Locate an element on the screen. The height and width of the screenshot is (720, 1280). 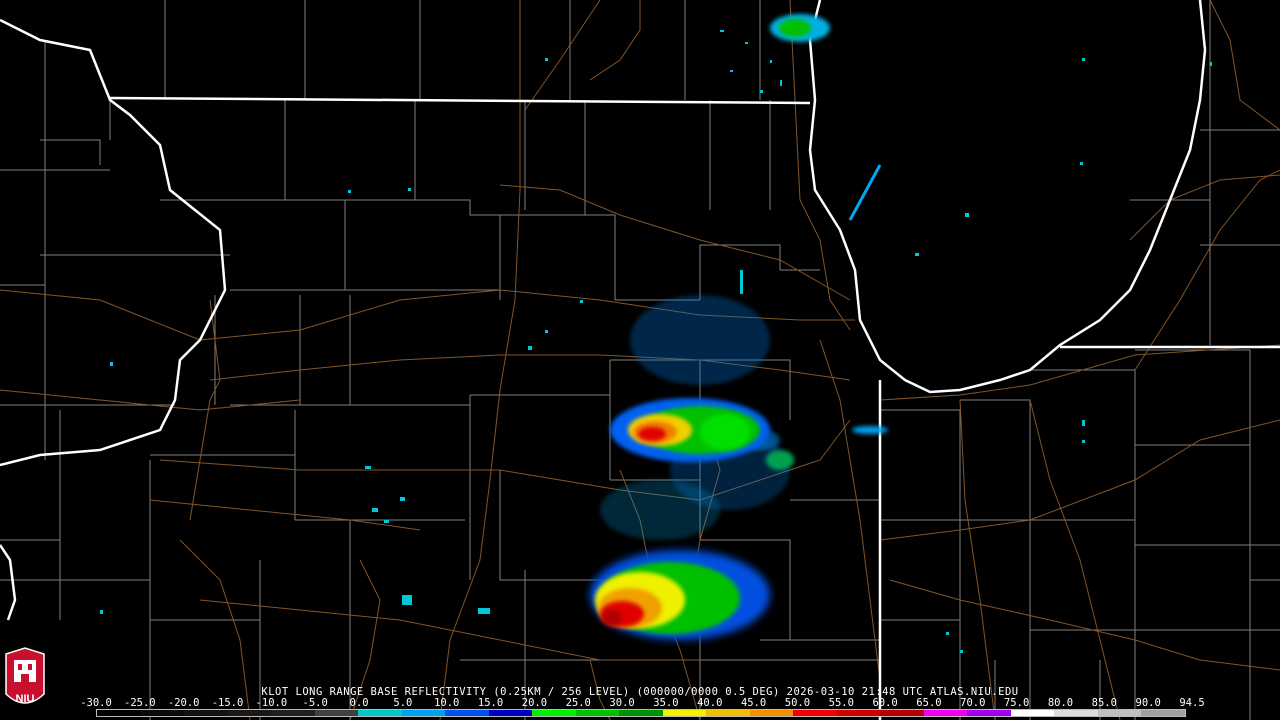
colorbar-label: -15.0 is located at coordinates (227, 703).